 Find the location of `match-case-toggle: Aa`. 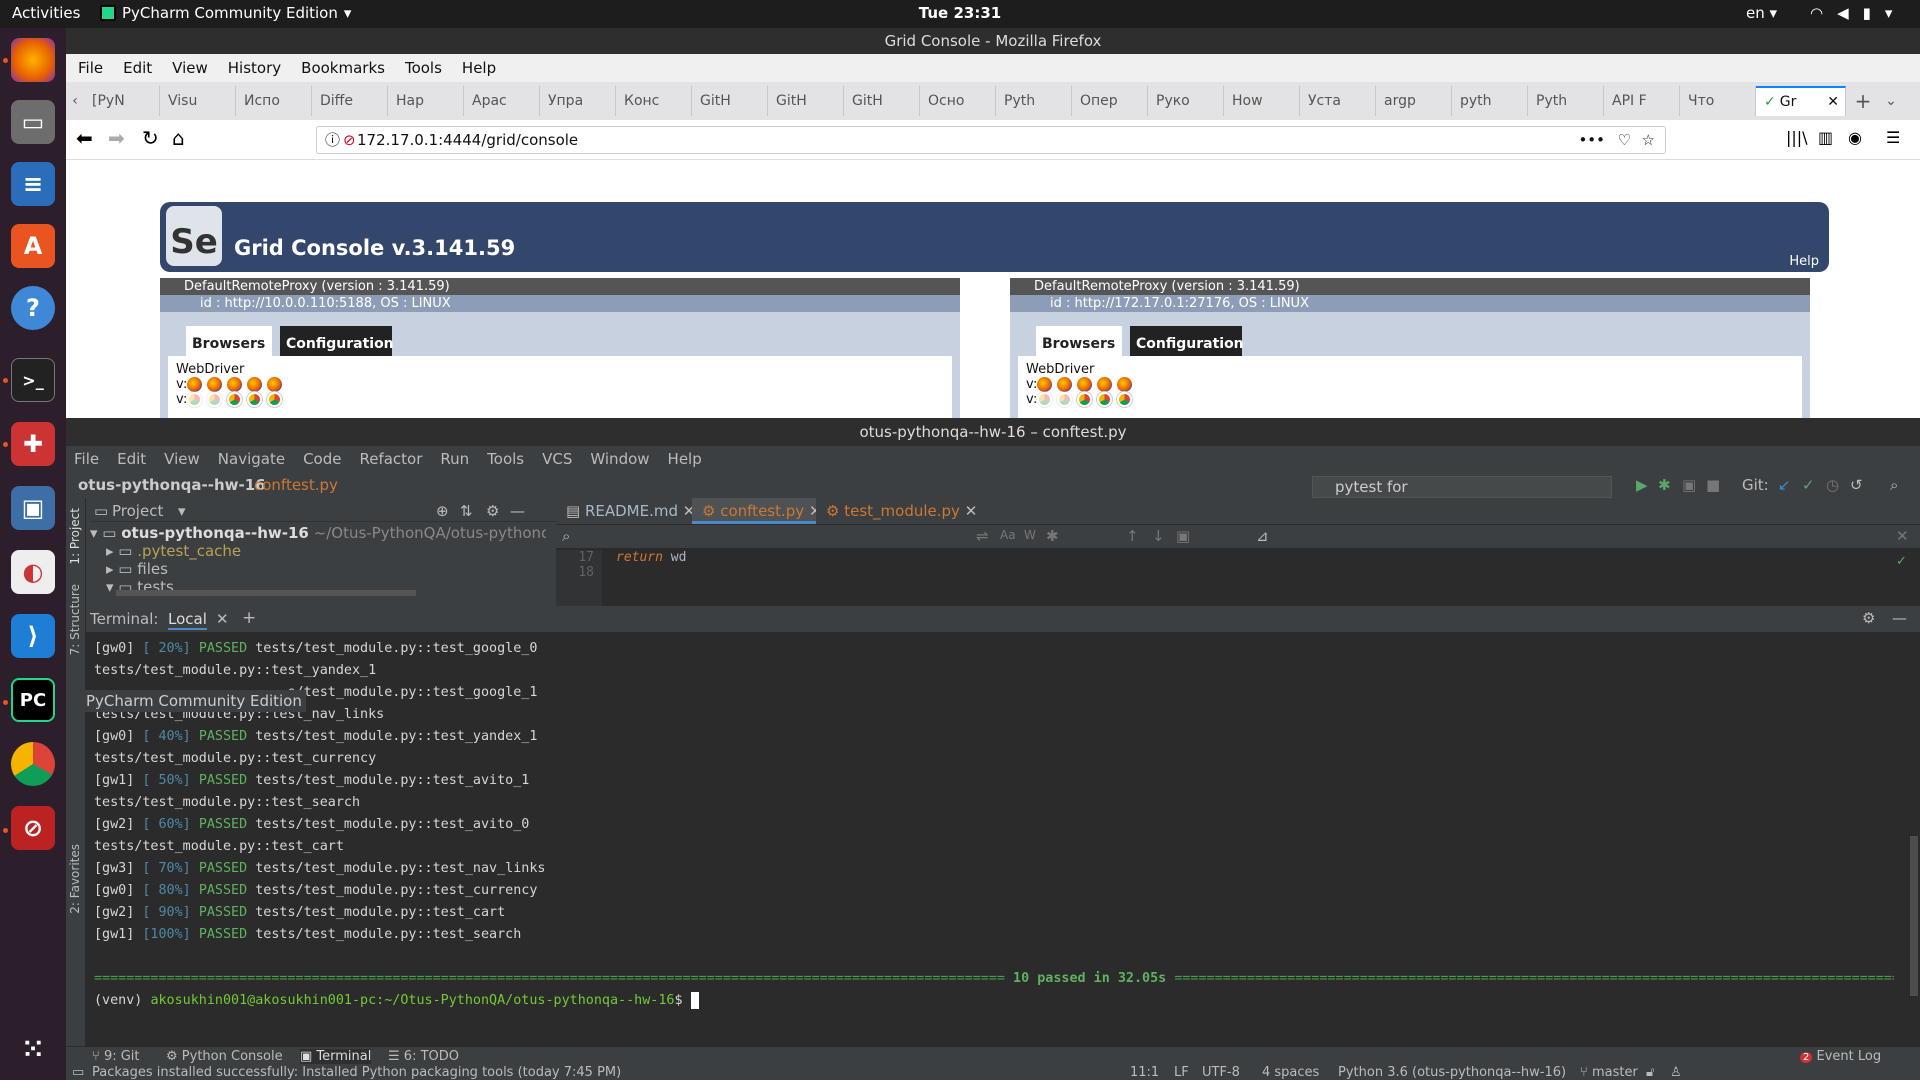

match-case-toggle: Aa is located at coordinates (1008, 535).